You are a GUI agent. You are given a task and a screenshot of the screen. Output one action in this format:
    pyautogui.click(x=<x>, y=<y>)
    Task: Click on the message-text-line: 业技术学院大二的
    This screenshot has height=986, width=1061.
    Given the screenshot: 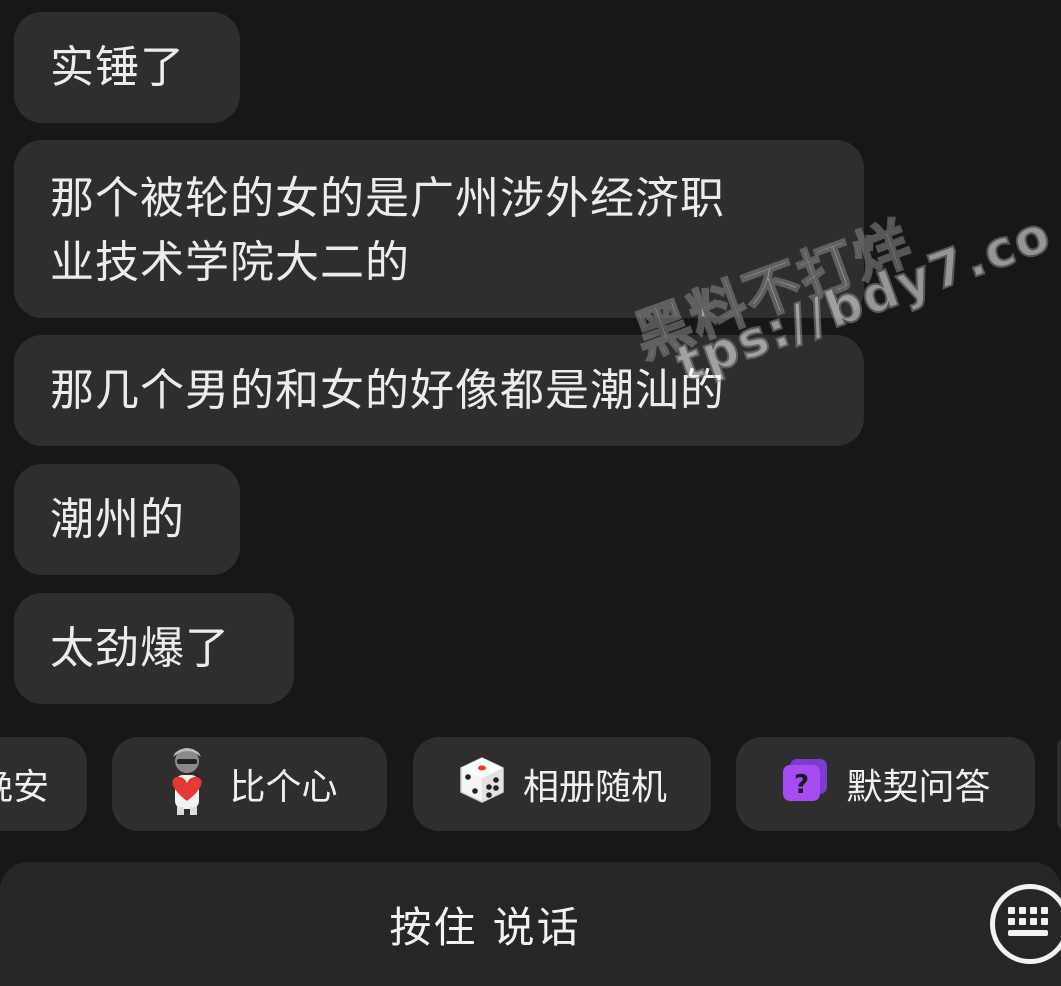 What is the action you would take?
    pyautogui.click(x=230, y=262)
    